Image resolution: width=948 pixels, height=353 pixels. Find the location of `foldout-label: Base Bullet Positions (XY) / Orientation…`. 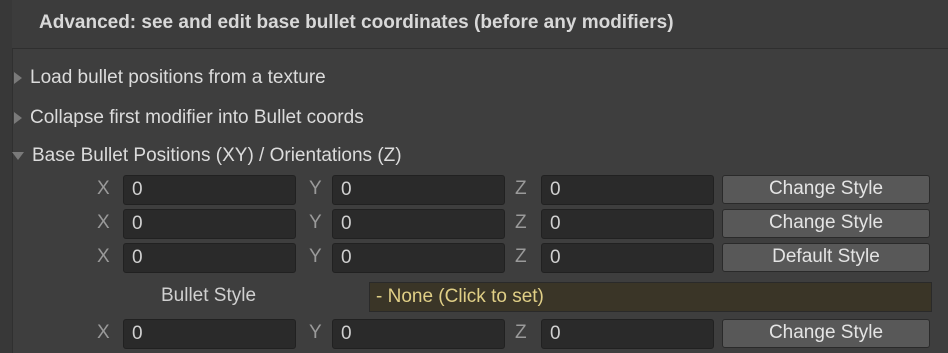

foldout-label: Base Bullet Positions (XY) / Orientation… is located at coordinates (217, 155).